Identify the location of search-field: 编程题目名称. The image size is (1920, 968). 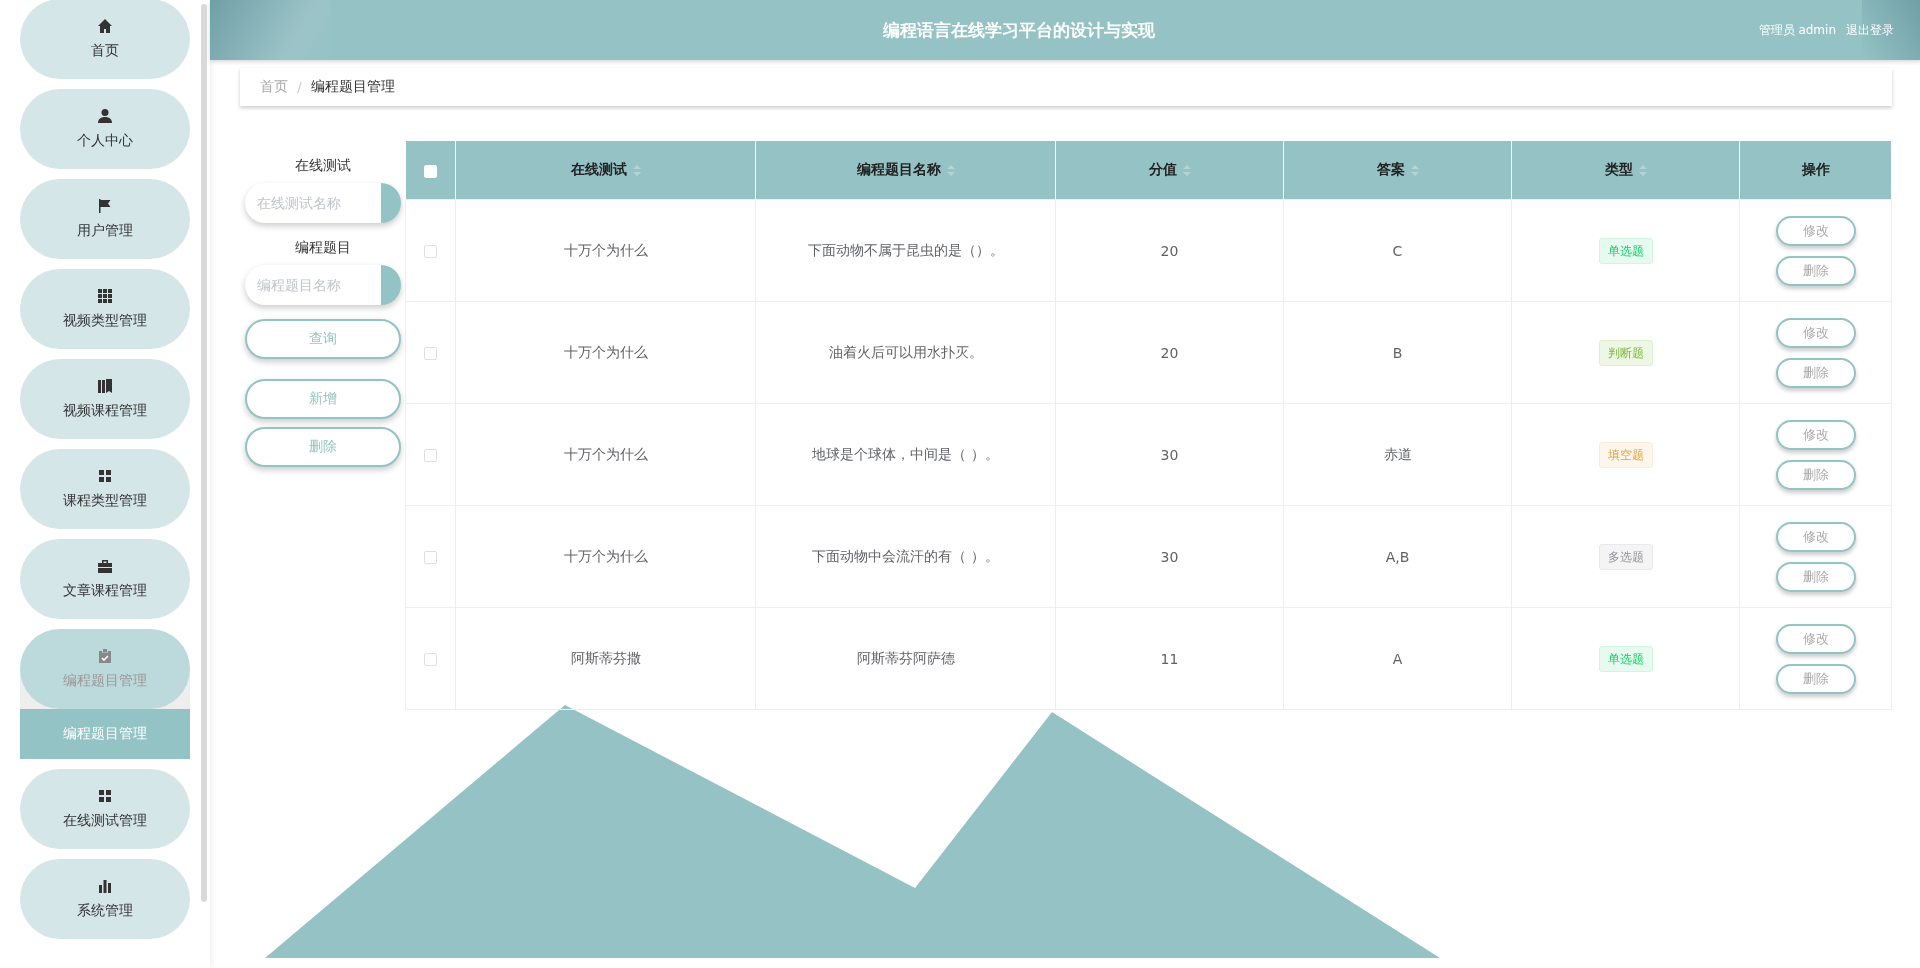
(323, 285).